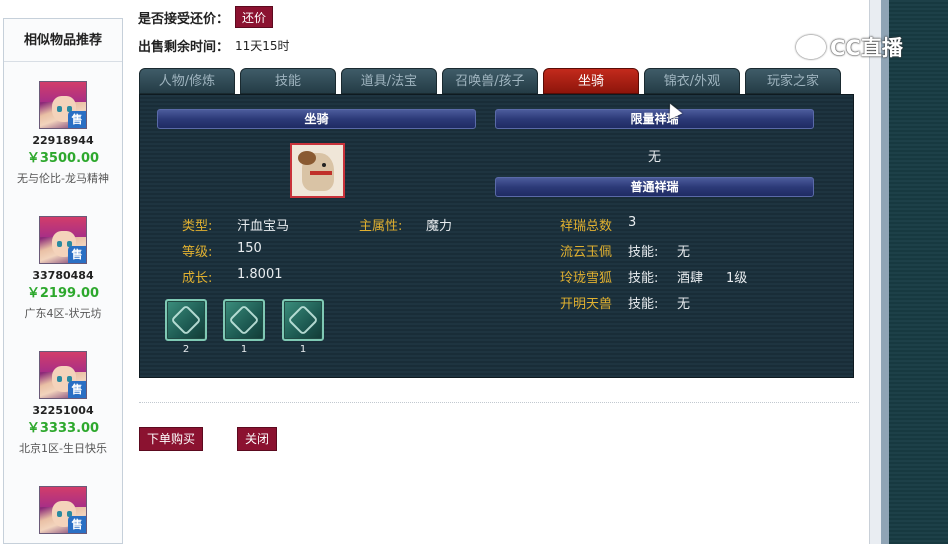 This screenshot has width=948, height=544. What do you see at coordinates (63, 428) in the screenshot?
I see `item-price: ￥3333.00` at bounding box center [63, 428].